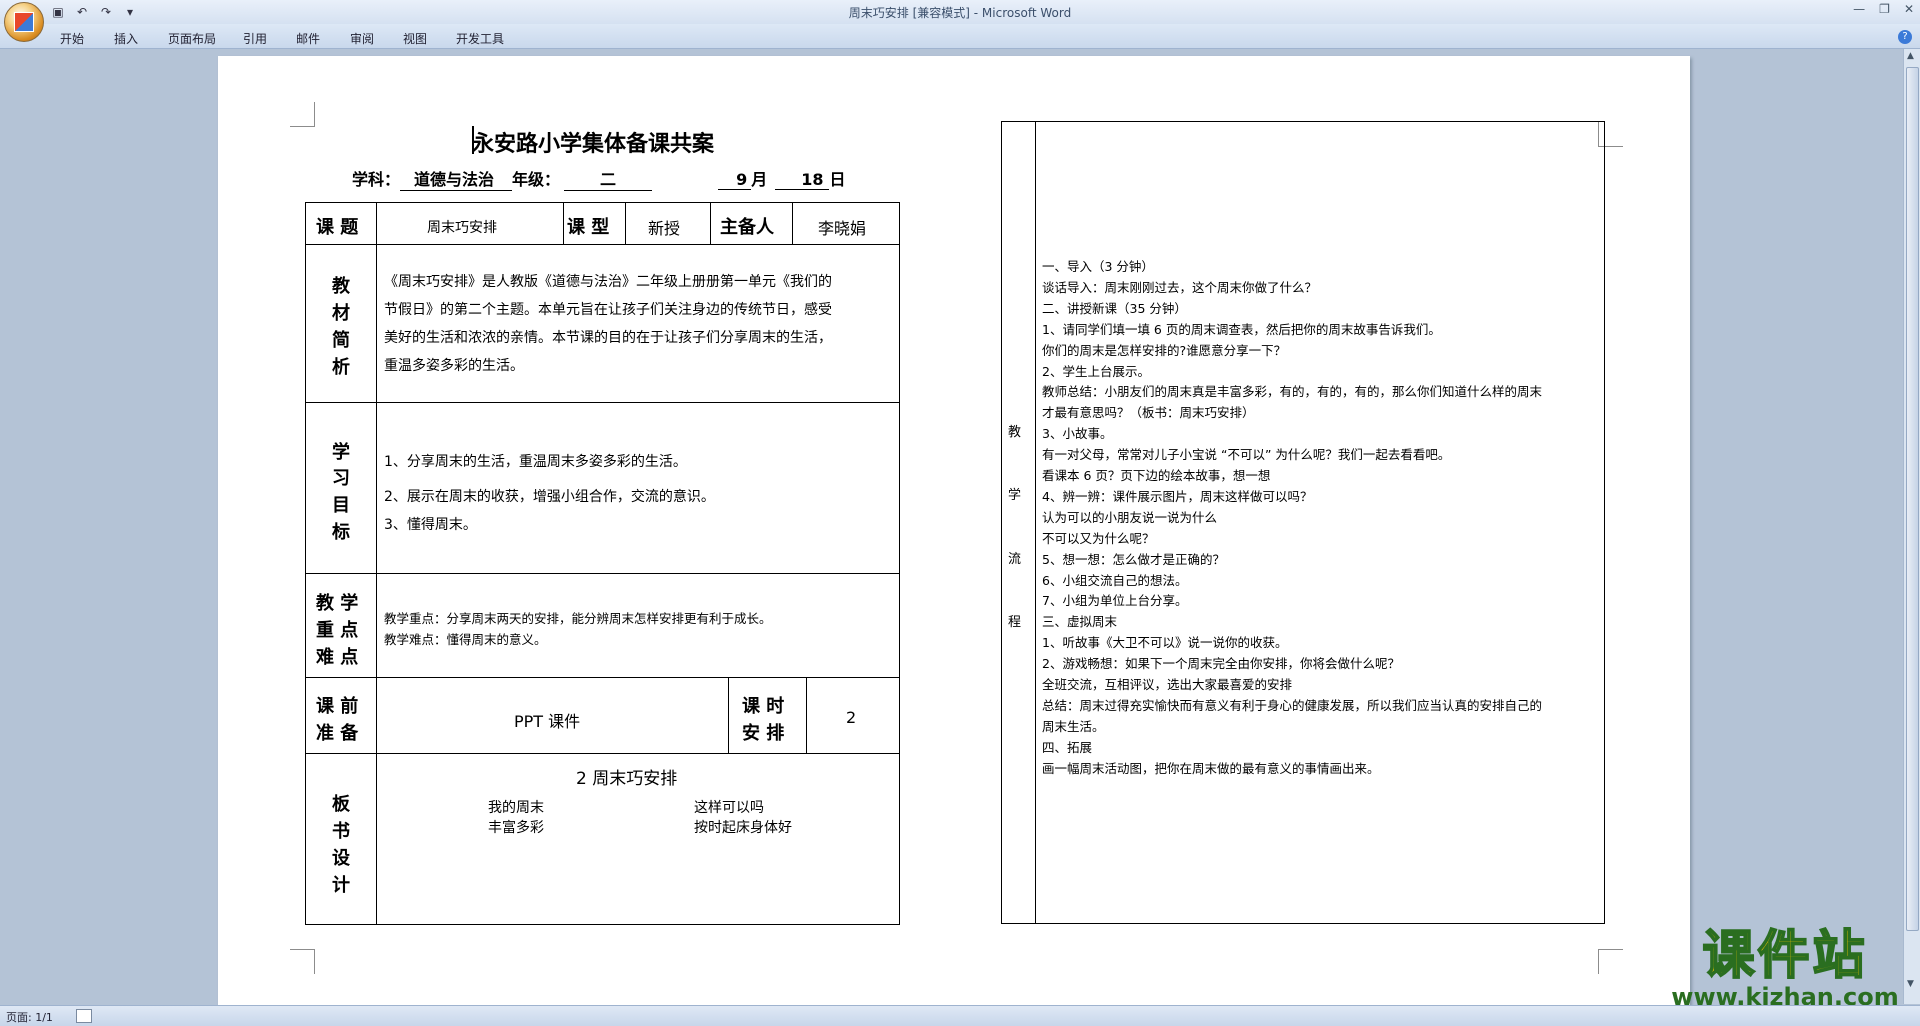 The height and width of the screenshot is (1026, 1920). Describe the element at coordinates (1098, 538) in the screenshot. I see `process-line: 不可以又为什么呢？` at that location.